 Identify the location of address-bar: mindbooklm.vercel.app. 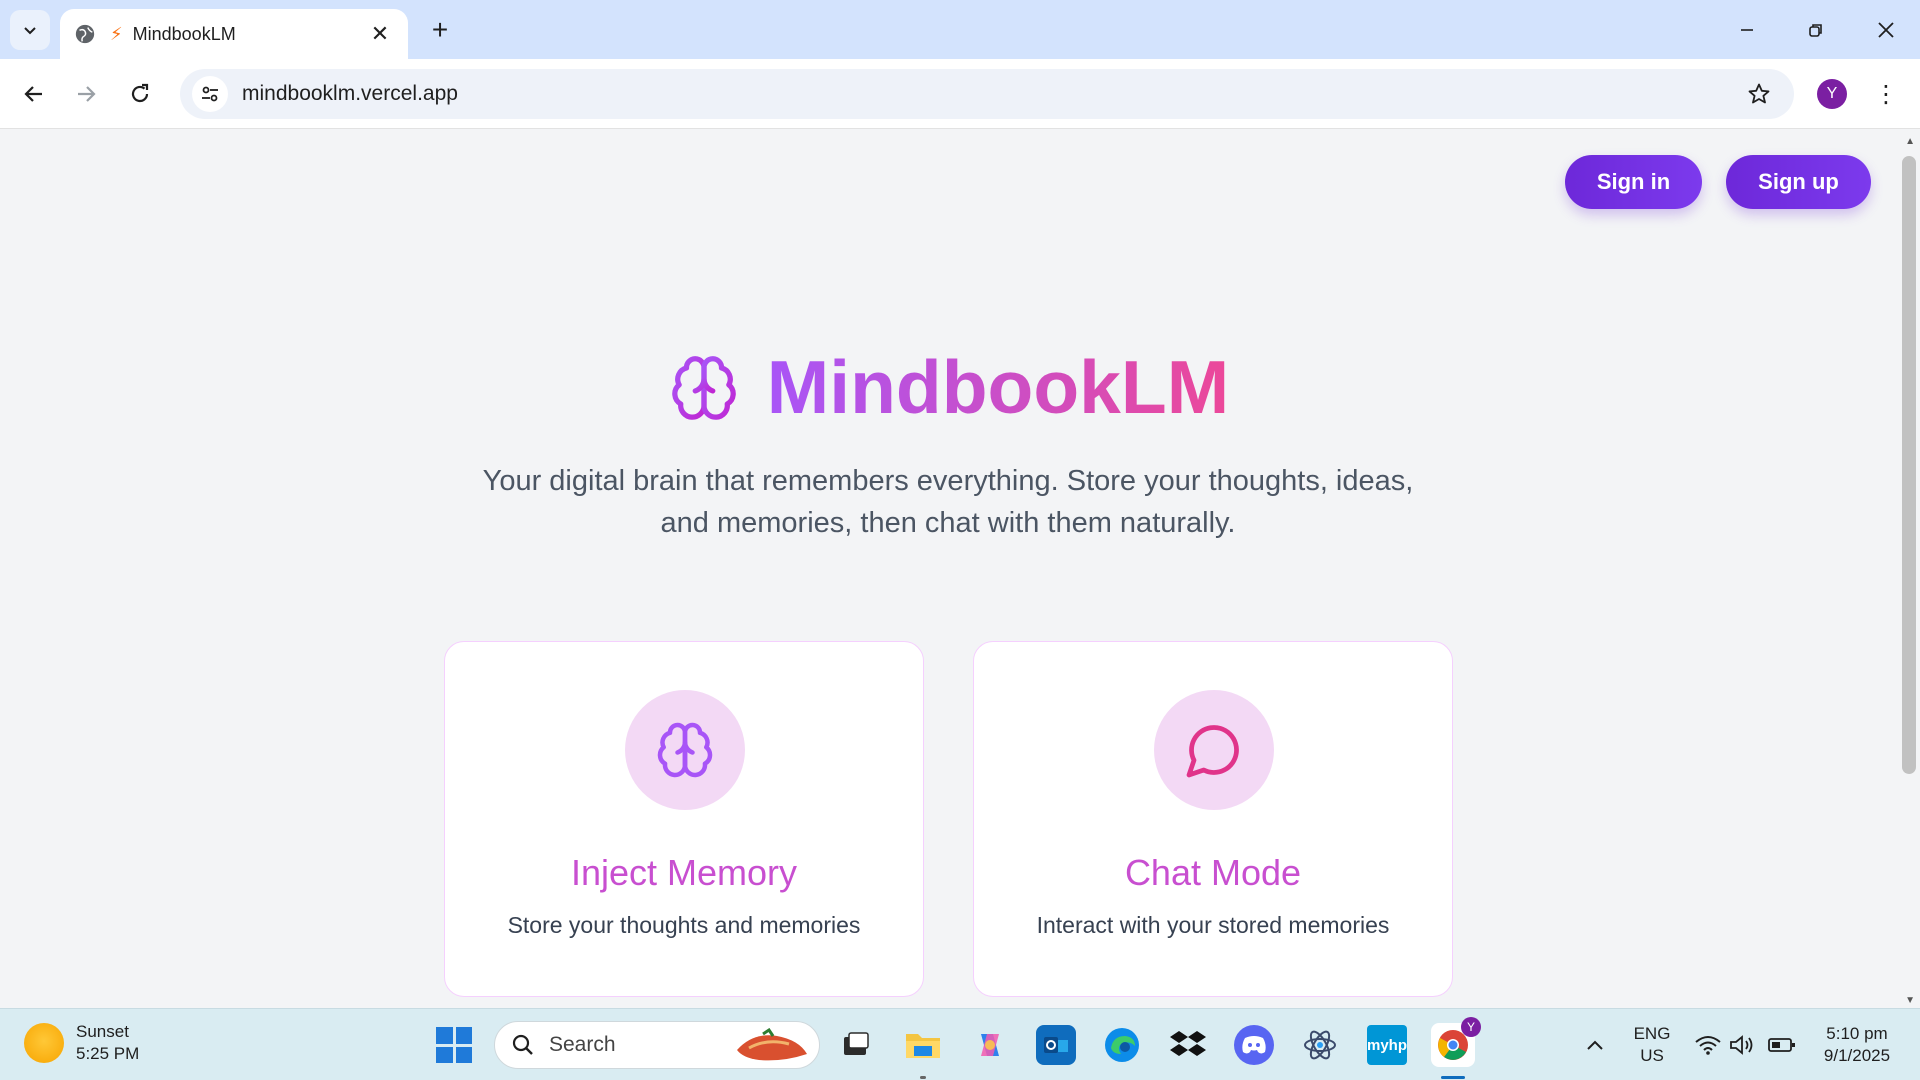
(987, 94).